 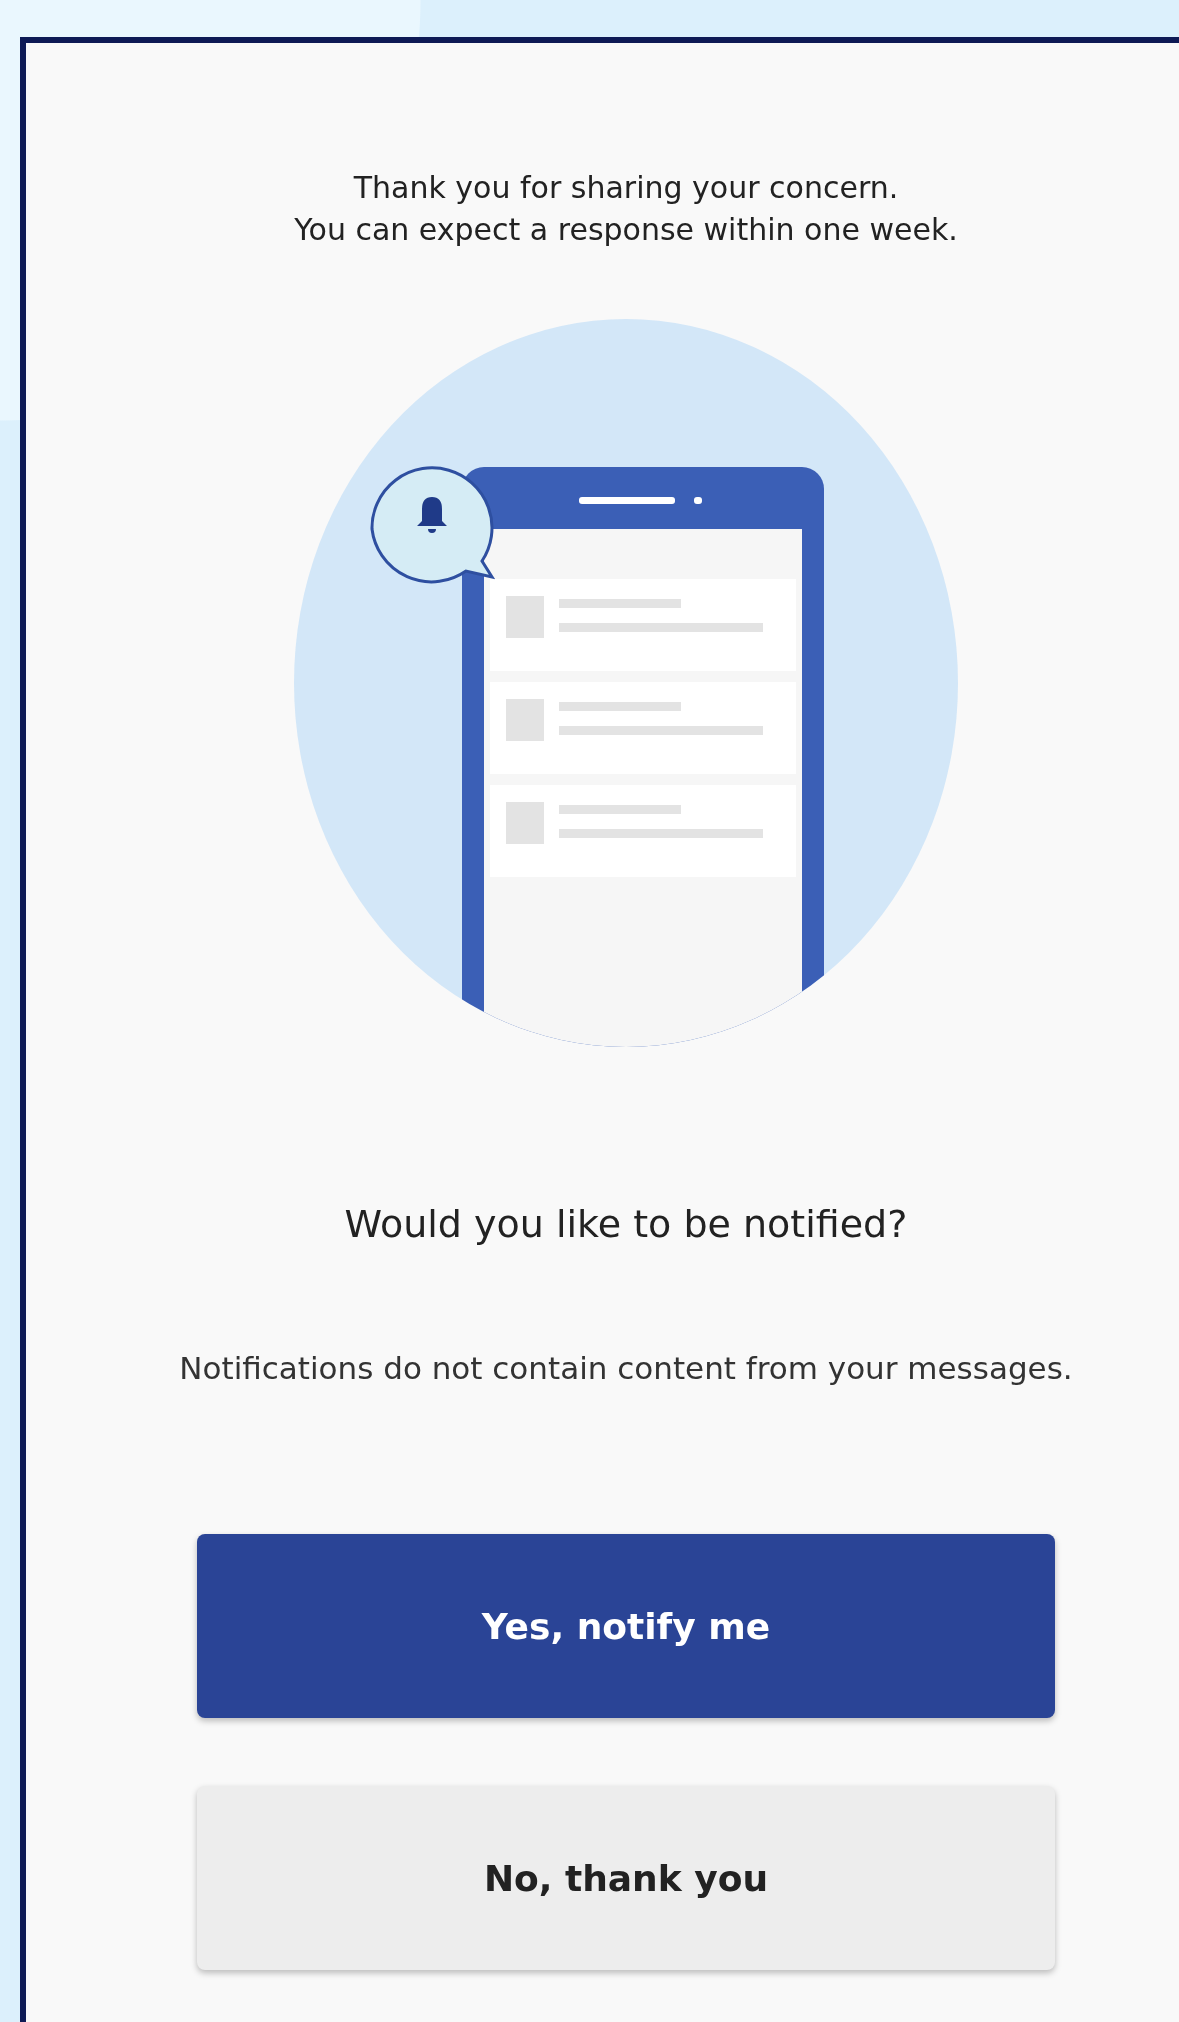 What do you see at coordinates (626, 1224) in the screenshot?
I see `notification-question: Would you like to be notified?` at bounding box center [626, 1224].